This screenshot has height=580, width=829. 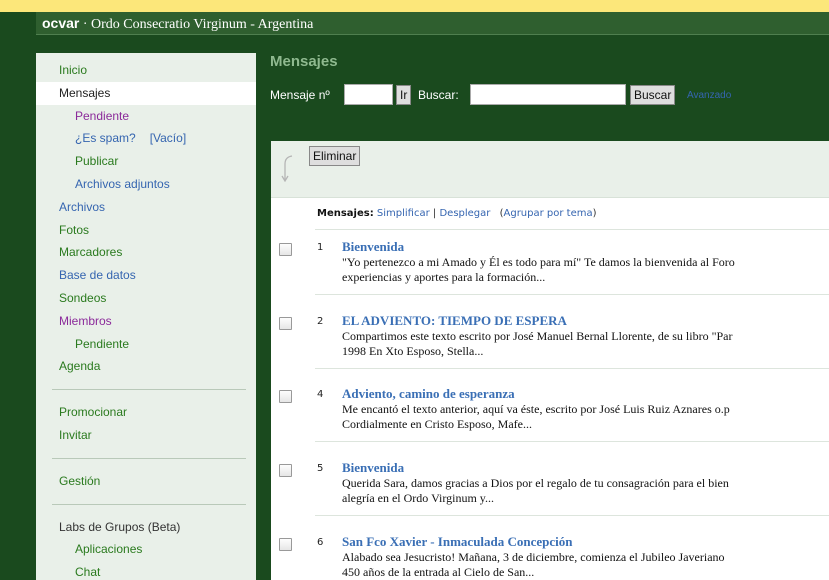 I want to click on sidebar-item-sondeos: Sondeos, so click(x=146, y=298).